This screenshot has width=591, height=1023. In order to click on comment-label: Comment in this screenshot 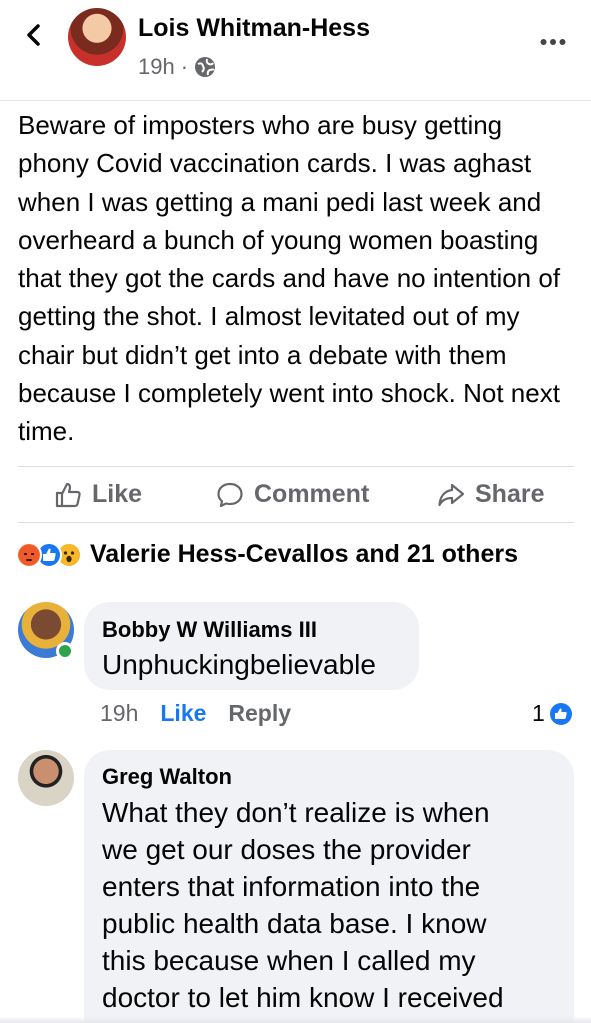, I will do `click(312, 494)`.